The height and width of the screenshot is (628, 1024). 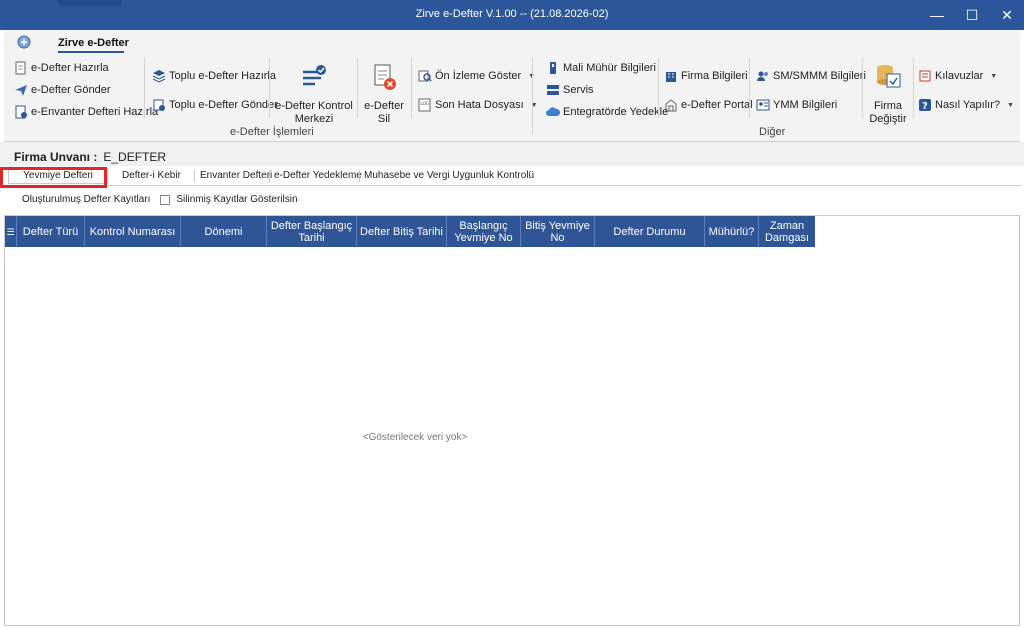 What do you see at coordinates (484, 231) in the screenshot?
I see `column-header-baslangic-yevmiye: Başlangıç Yevmiye No` at bounding box center [484, 231].